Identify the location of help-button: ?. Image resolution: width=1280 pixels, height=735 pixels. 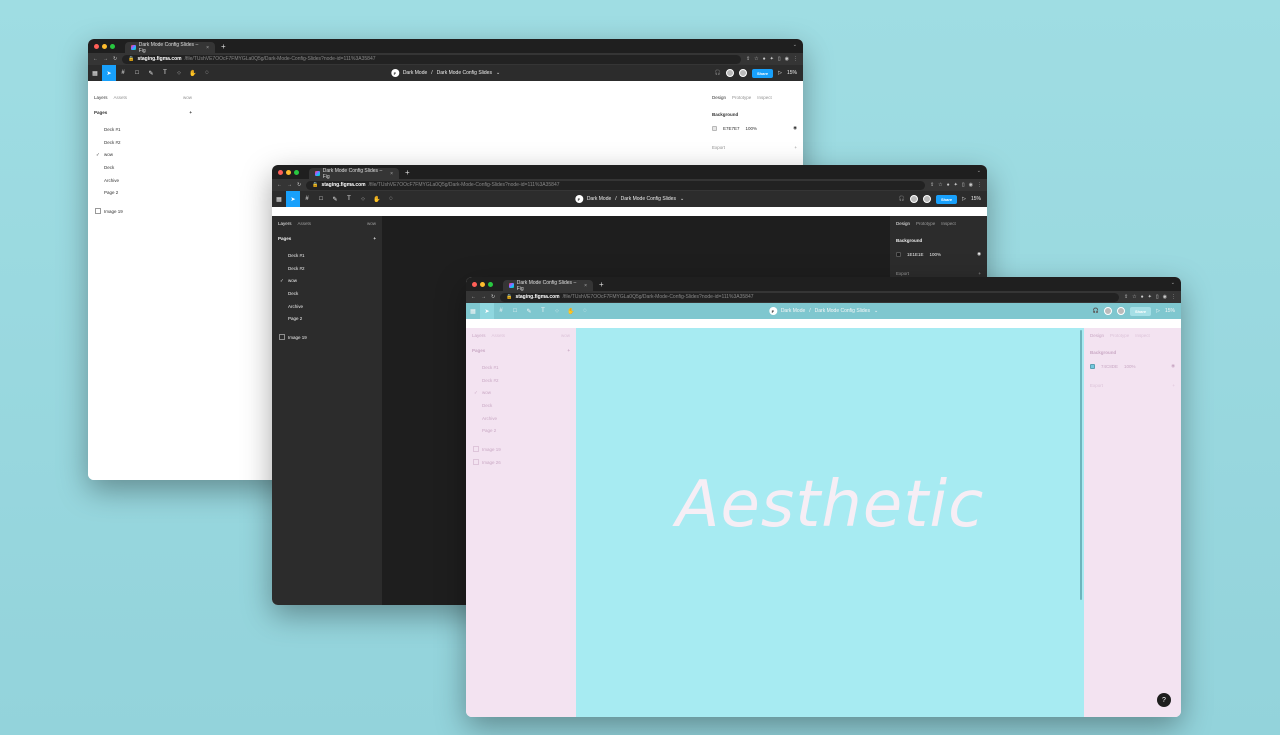
(1164, 700).